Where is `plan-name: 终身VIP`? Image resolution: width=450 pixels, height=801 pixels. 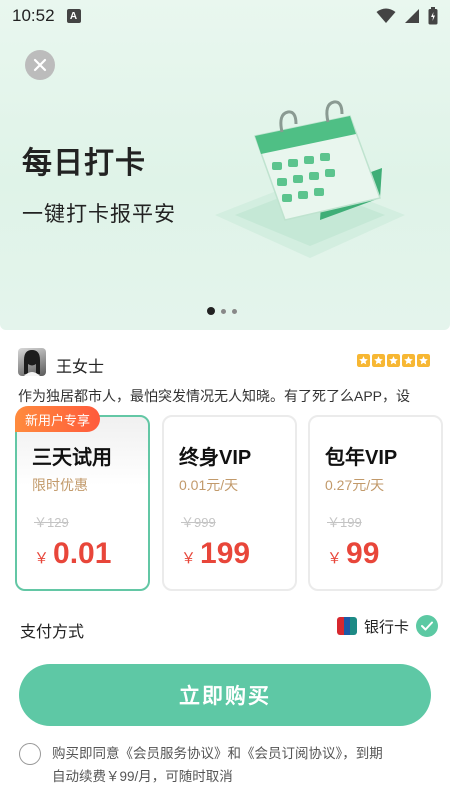
plan-name: 终身VIP is located at coordinates (215, 458).